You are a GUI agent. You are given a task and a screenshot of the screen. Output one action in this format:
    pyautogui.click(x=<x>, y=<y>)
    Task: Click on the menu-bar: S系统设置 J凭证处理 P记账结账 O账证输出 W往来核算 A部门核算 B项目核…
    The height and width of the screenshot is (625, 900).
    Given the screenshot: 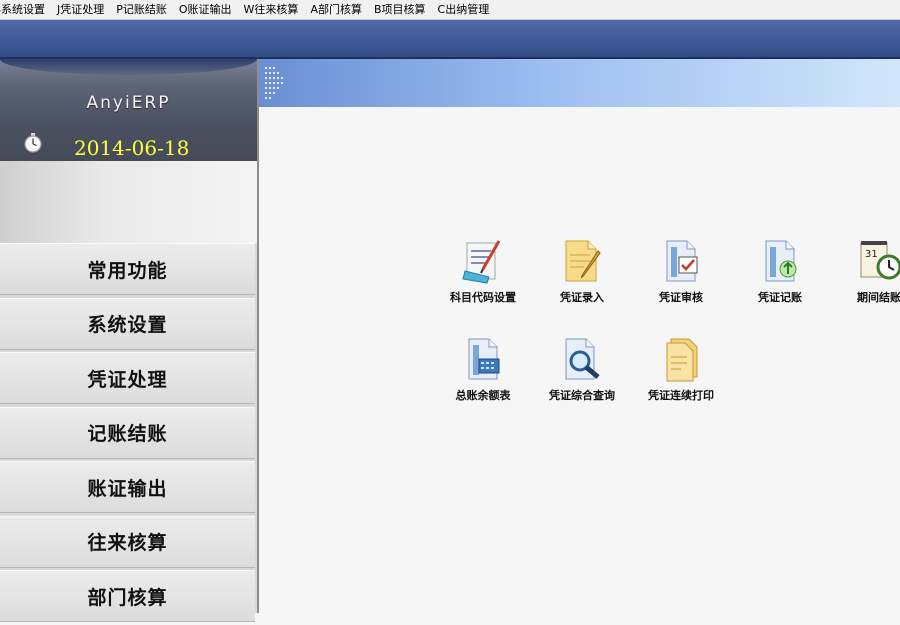 What is the action you would take?
    pyautogui.click(x=450, y=10)
    